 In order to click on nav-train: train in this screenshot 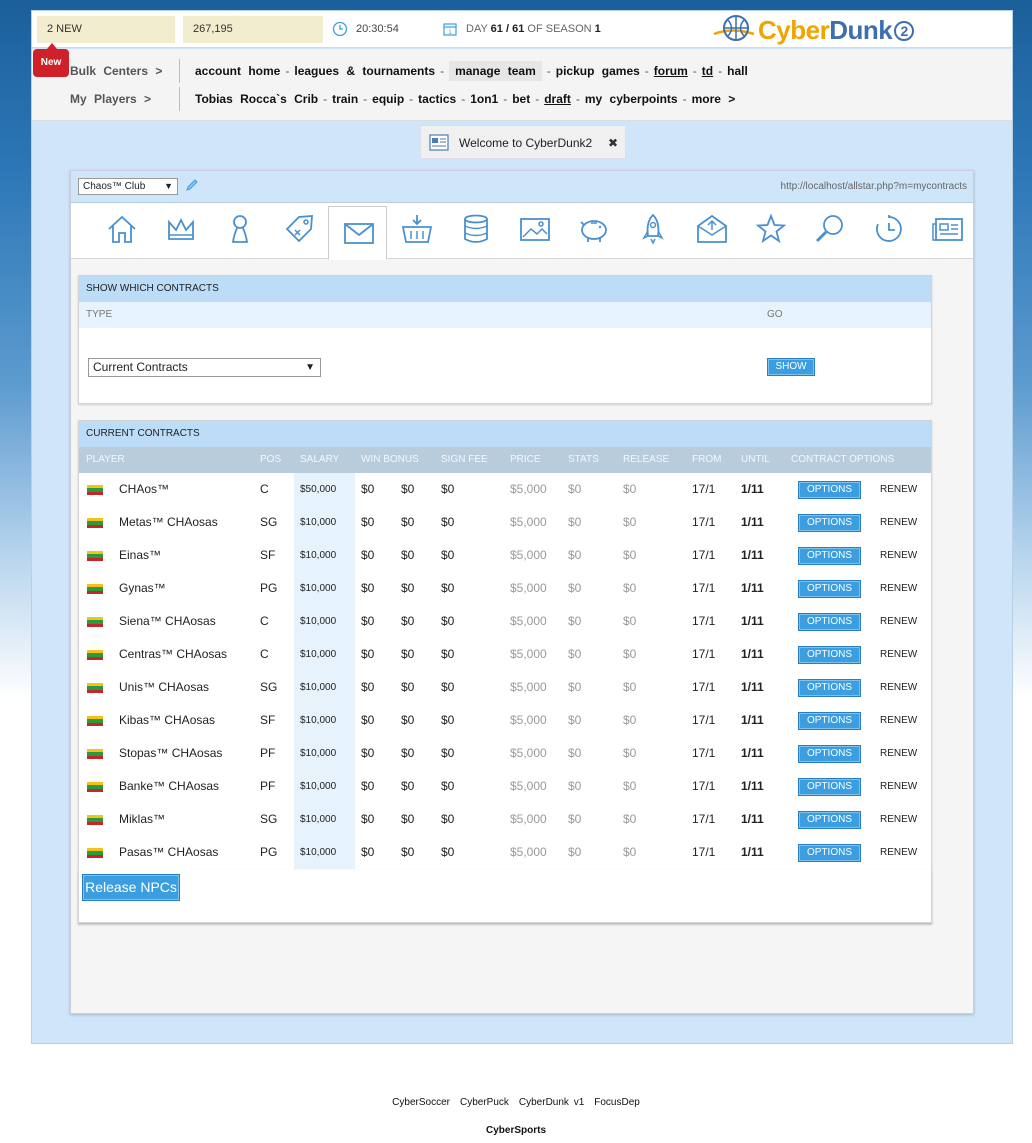, I will do `click(345, 99)`.